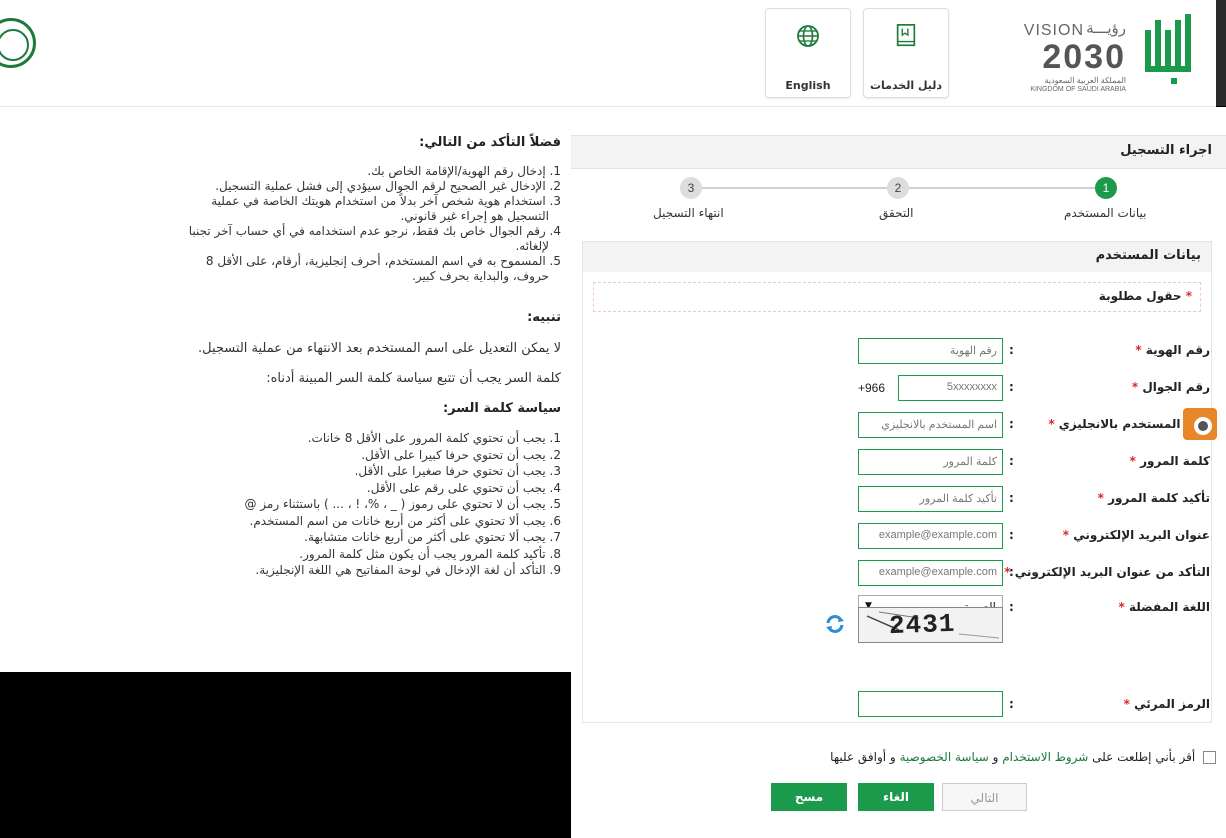 The image size is (1226, 838). What do you see at coordinates (930, 425) in the screenshot?
I see `username-input: اسم المستخدم بالانجليزي` at bounding box center [930, 425].